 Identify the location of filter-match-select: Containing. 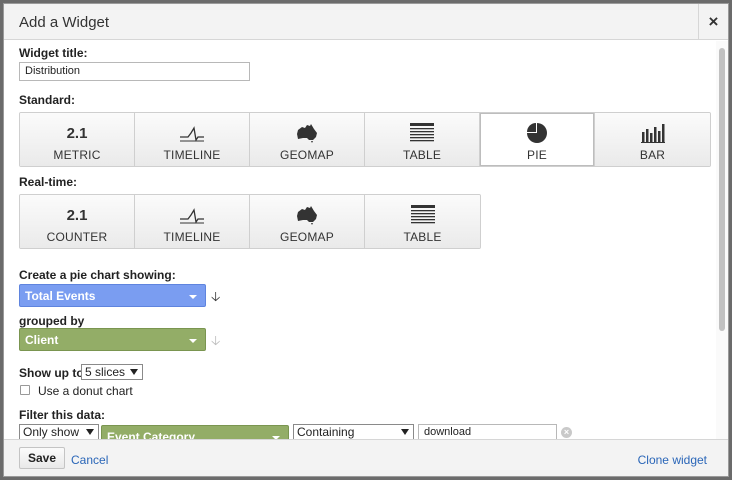
(353, 431).